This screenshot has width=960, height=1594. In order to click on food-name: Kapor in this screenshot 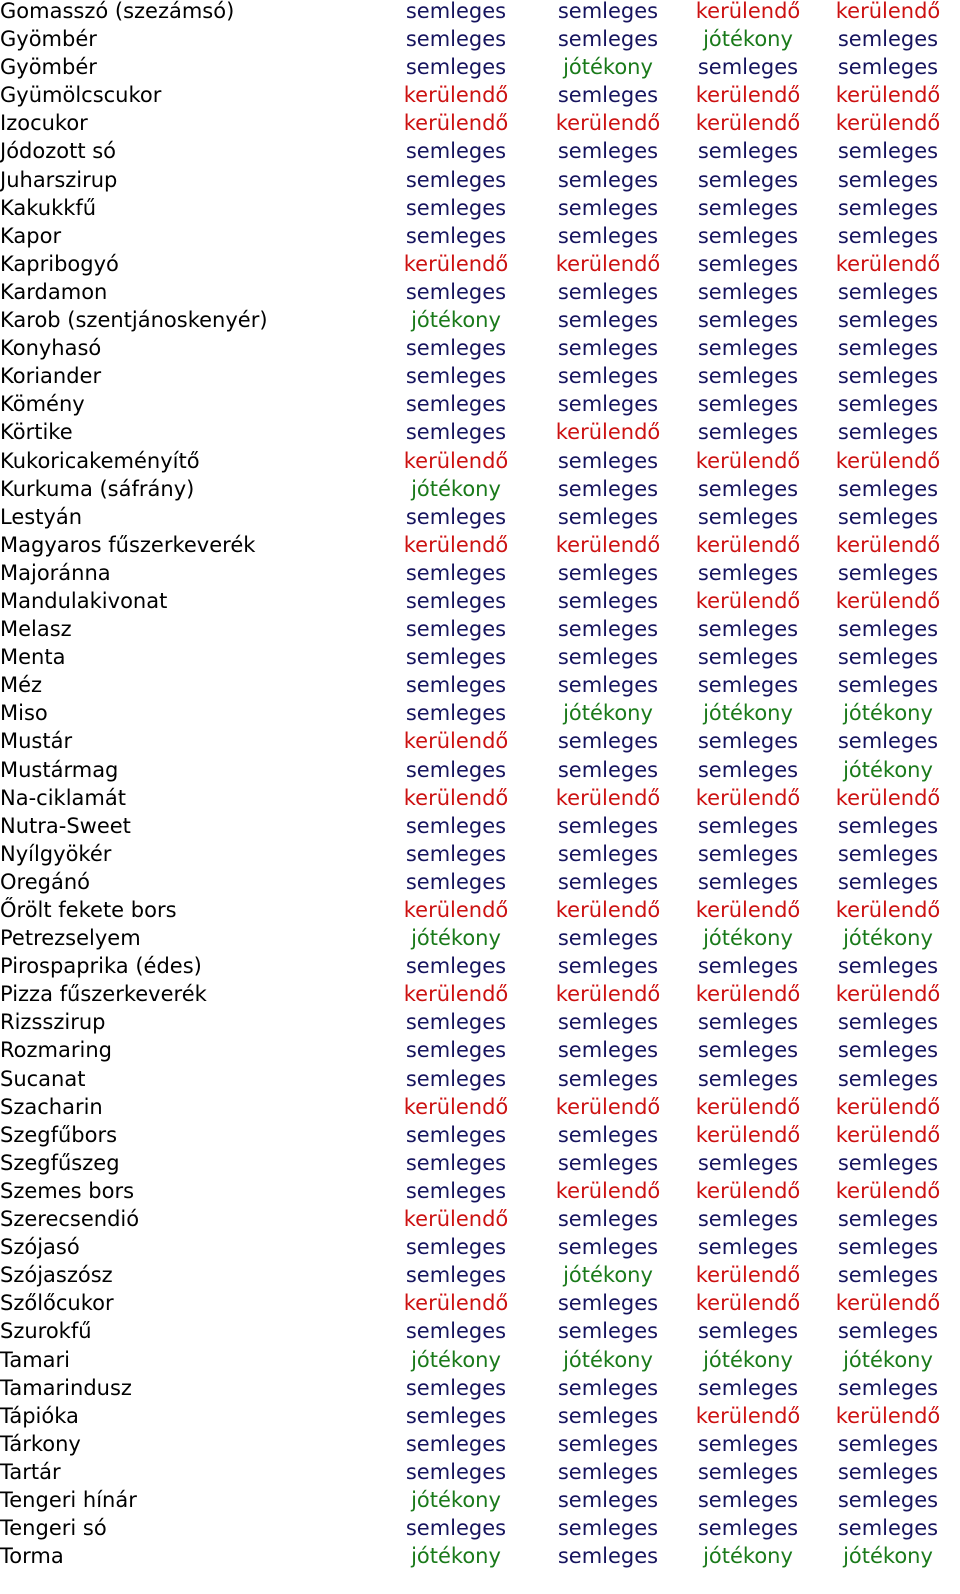, I will do `click(31, 235)`.